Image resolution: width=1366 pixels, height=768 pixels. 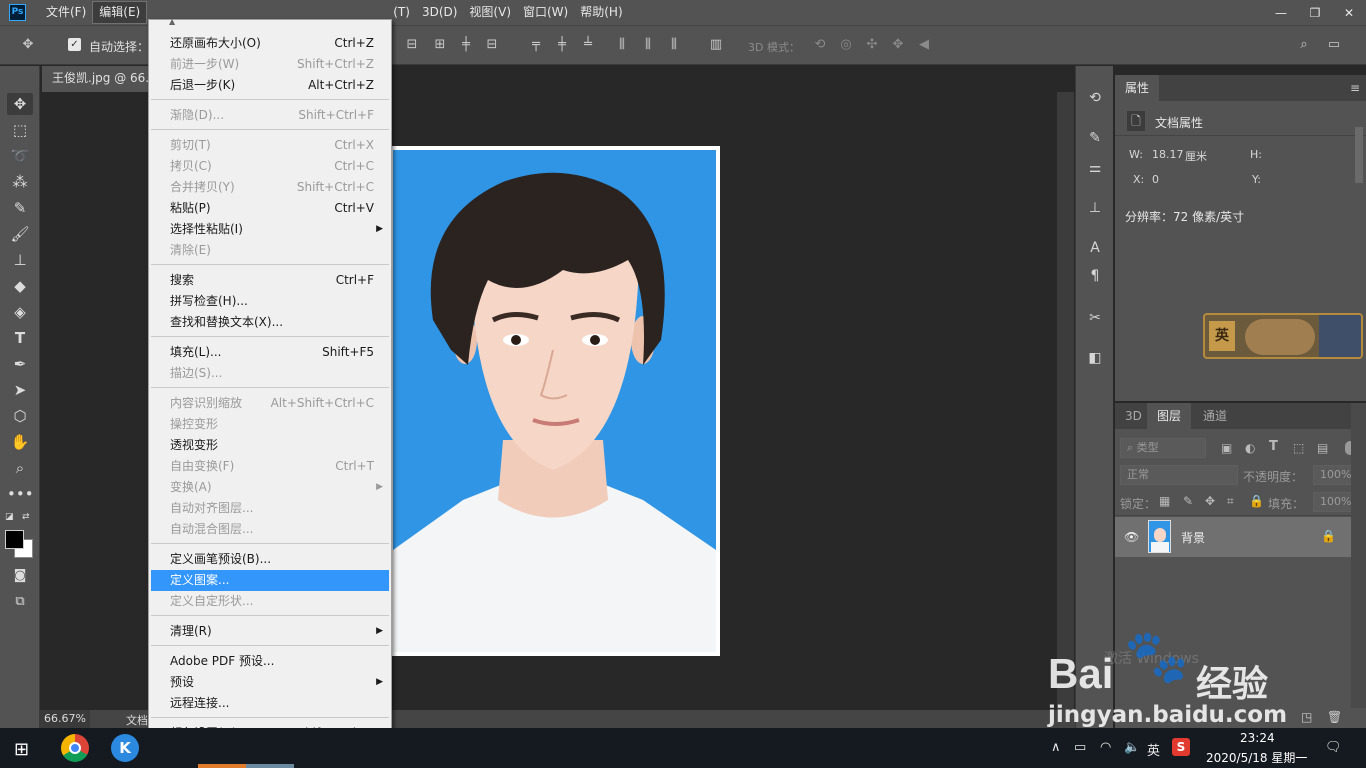 What do you see at coordinates (1233, 537) in the screenshot?
I see `layer-row-background: 👁 背景 🔒` at bounding box center [1233, 537].